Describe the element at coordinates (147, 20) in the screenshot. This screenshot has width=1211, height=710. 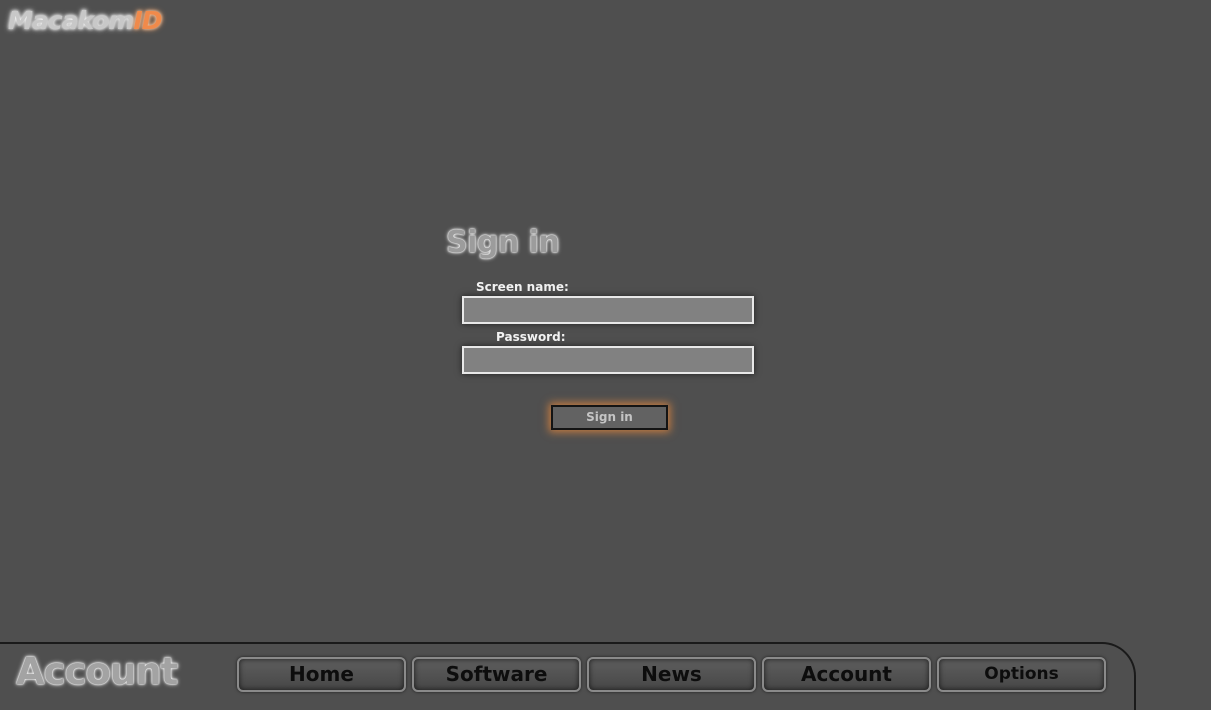
I see `logo-accent-text: ID` at that location.